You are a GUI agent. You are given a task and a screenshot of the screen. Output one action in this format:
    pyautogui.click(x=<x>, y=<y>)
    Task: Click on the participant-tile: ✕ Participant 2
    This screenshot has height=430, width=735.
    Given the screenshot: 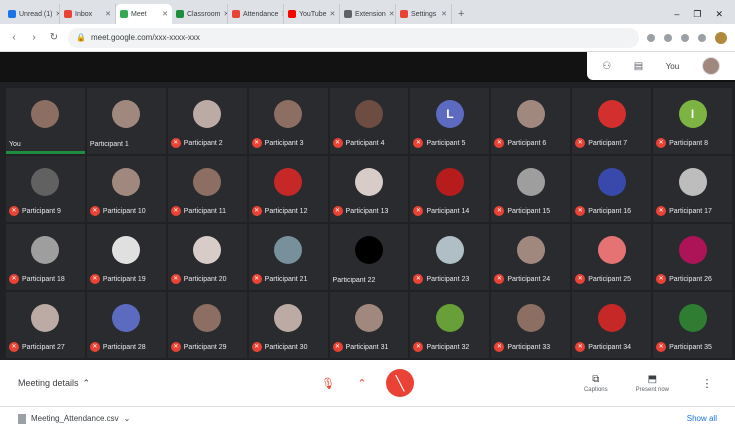 What is the action you would take?
    pyautogui.click(x=207, y=121)
    